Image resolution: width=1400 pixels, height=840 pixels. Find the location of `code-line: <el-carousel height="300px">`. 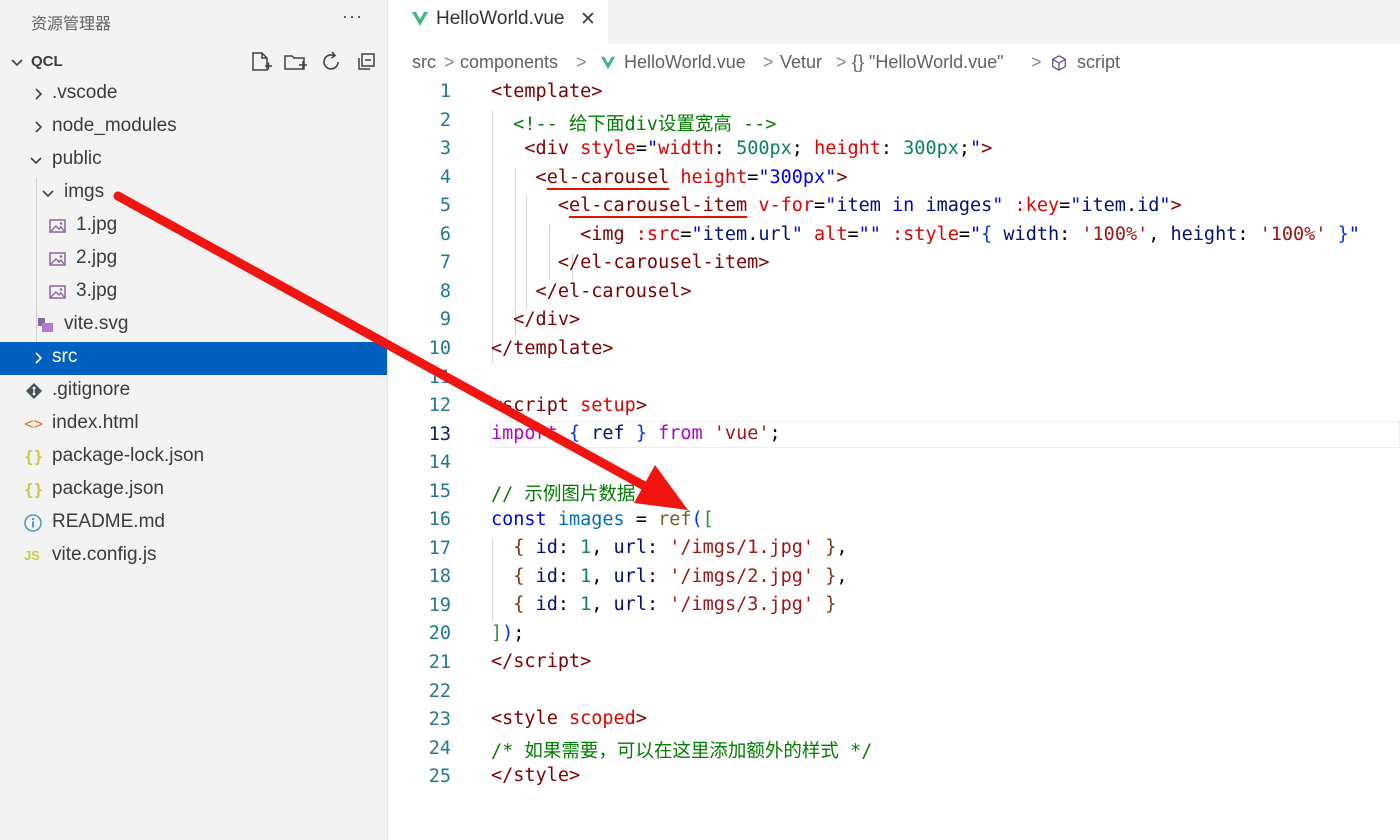

code-line: <el-carousel height="300px"> is located at coordinates (669, 177).